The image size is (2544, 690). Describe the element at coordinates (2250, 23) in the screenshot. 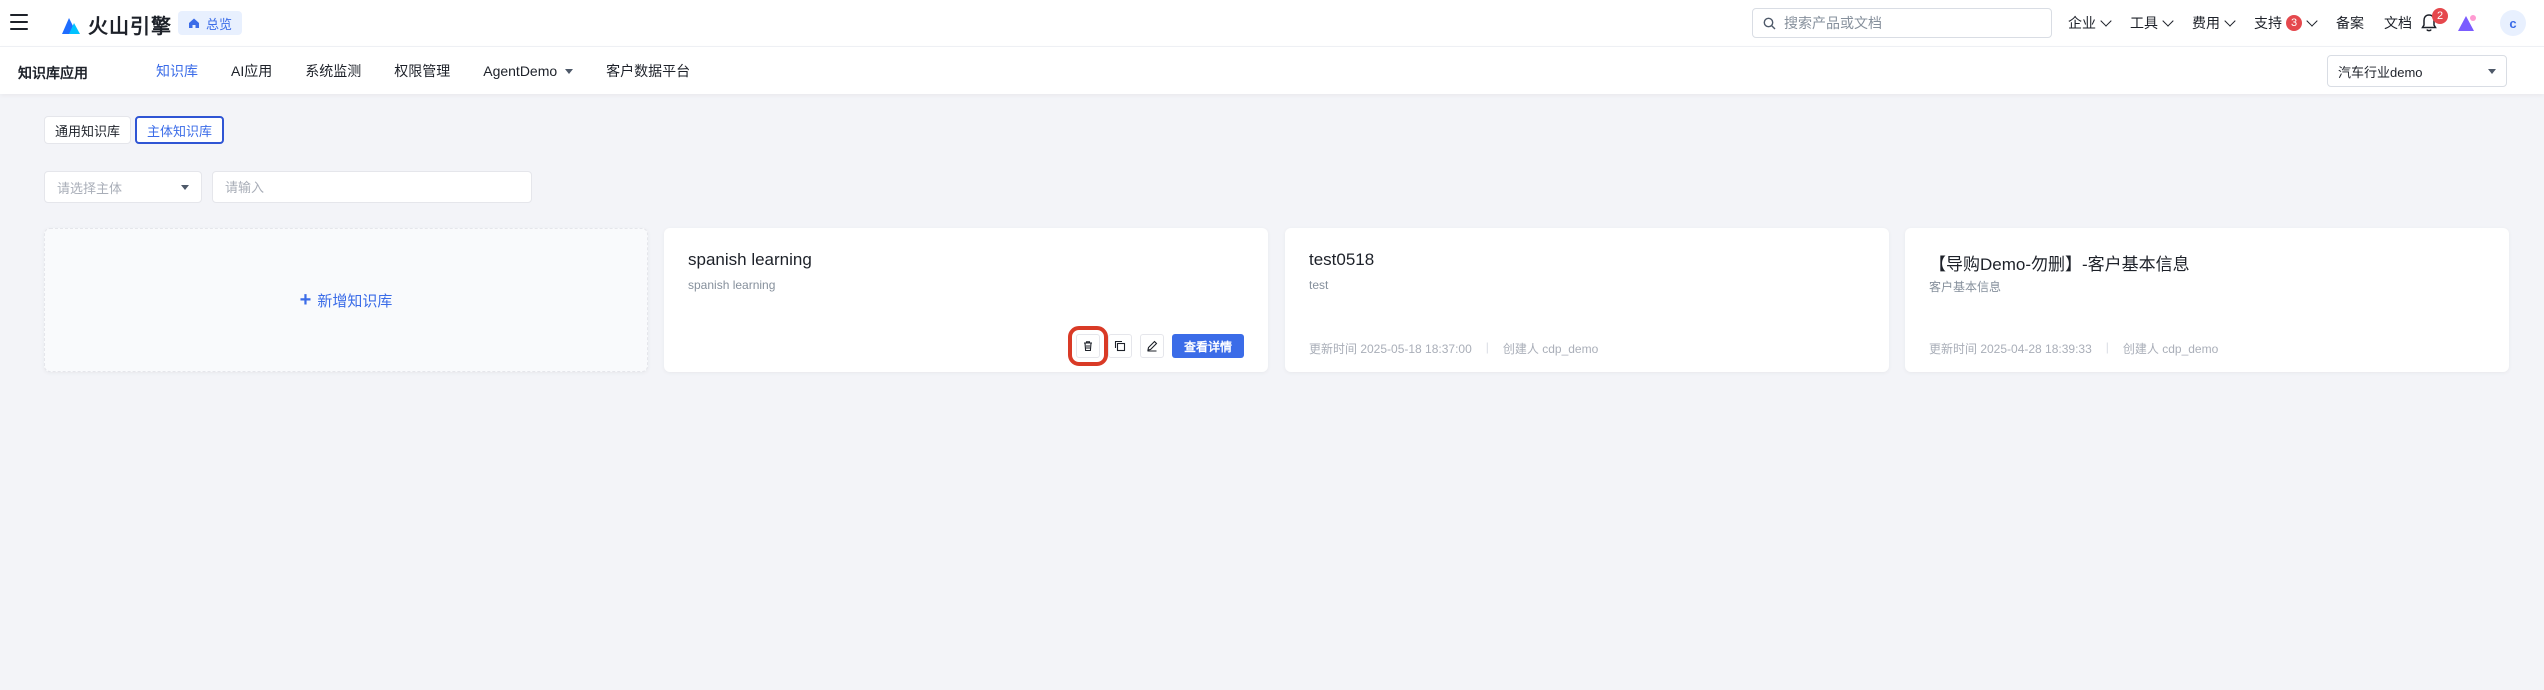

I see `top-nav: 企业 工具 费用 支持 3 备案 文档` at that location.